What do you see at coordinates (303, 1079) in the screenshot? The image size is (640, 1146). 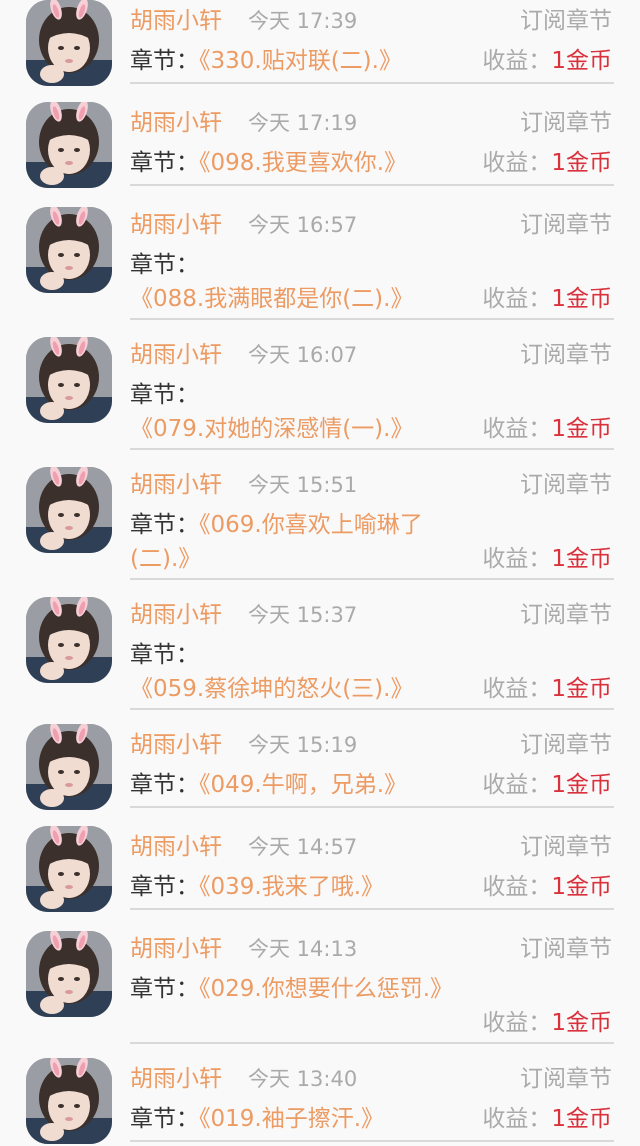 I see `record-time: 今天 13:40` at bounding box center [303, 1079].